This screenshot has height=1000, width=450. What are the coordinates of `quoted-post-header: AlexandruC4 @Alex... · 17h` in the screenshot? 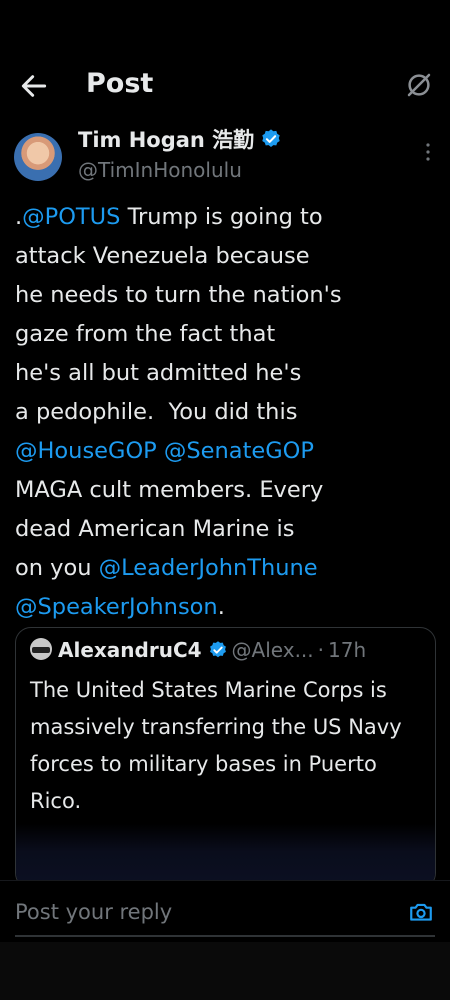 It's located at (198, 652).